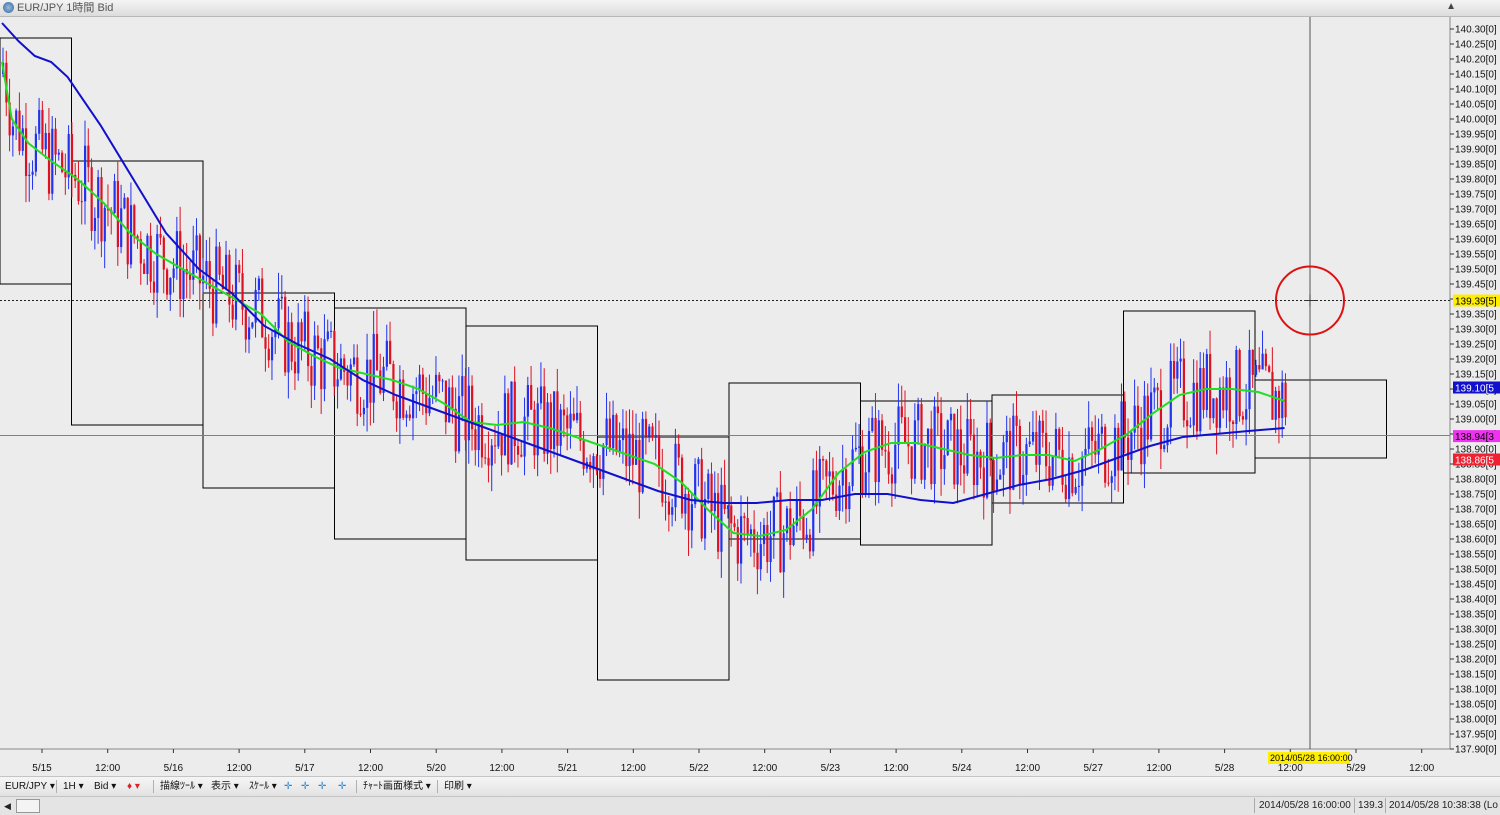  I want to click on scroll-thumb, so click(28, 806).